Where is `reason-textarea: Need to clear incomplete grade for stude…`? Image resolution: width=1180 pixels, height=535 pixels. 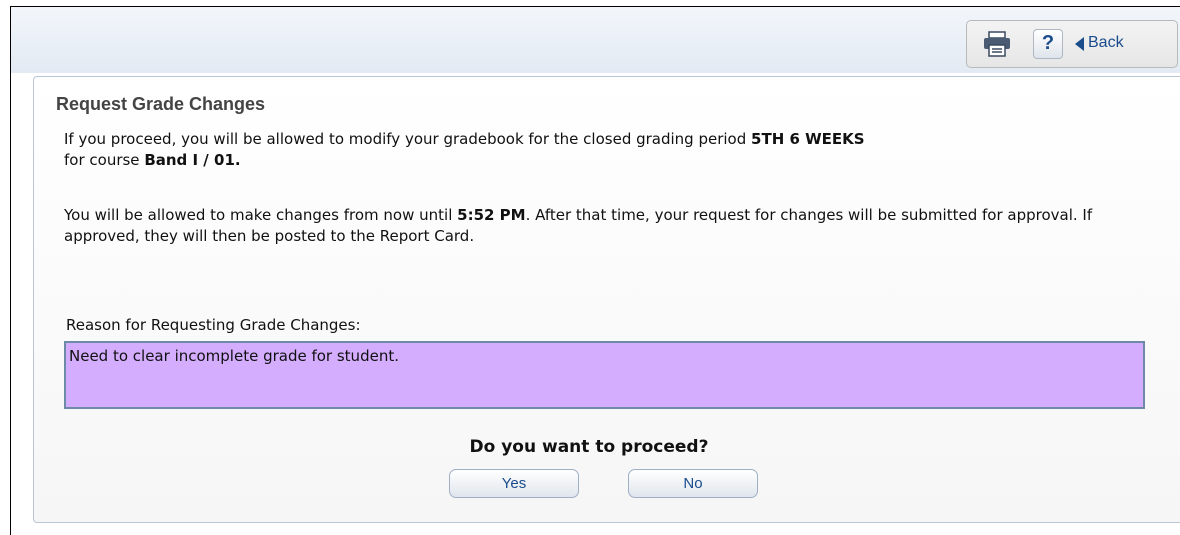
reason-textarea: Need to clear incomplete grade for stude… is located at coordinates (604, 375).